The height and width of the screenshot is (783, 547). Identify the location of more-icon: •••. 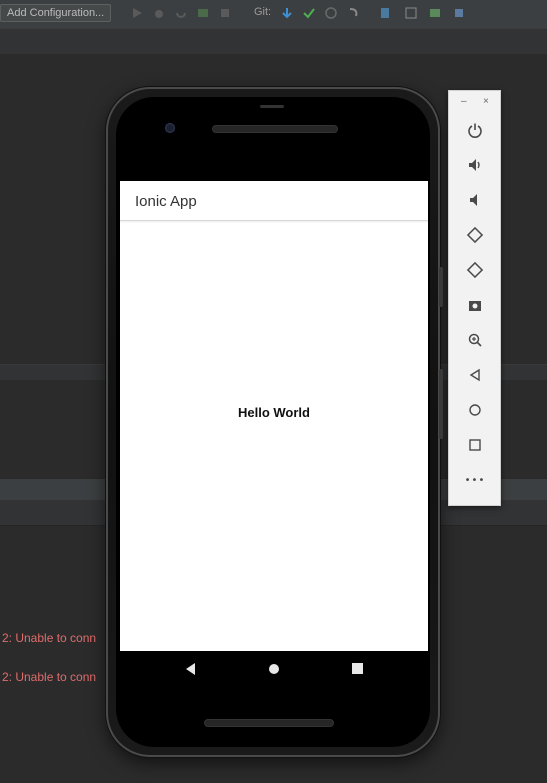
(475, 480).